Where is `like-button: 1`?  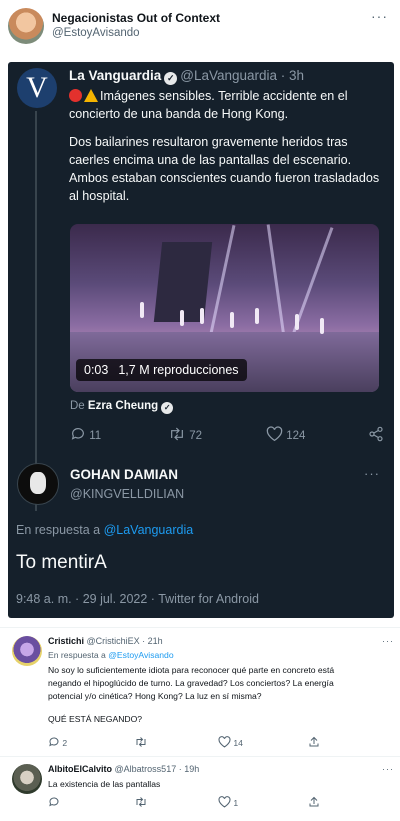 like-button: 1 is located at coordinates (228, 802).